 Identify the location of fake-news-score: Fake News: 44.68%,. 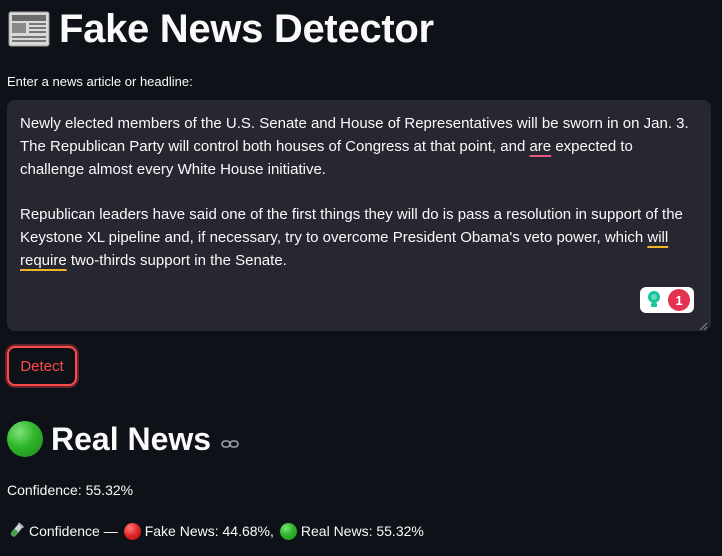
(209, 531).